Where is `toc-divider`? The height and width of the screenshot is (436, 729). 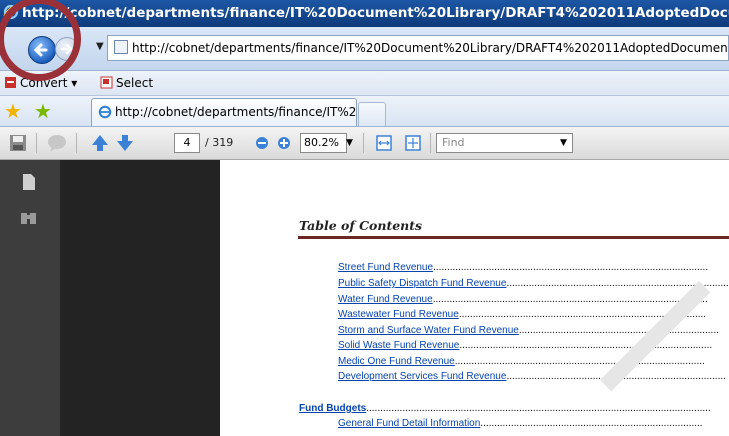
toc-divider is located at coordinates (513, 237).